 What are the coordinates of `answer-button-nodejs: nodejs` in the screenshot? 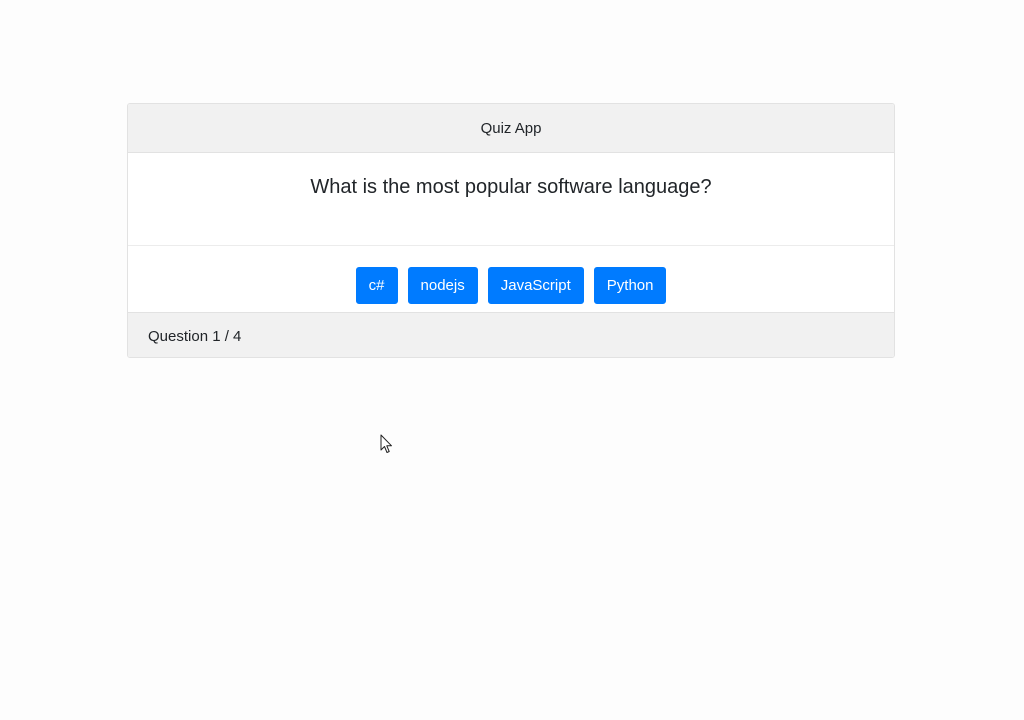 It's located at (442, 285).